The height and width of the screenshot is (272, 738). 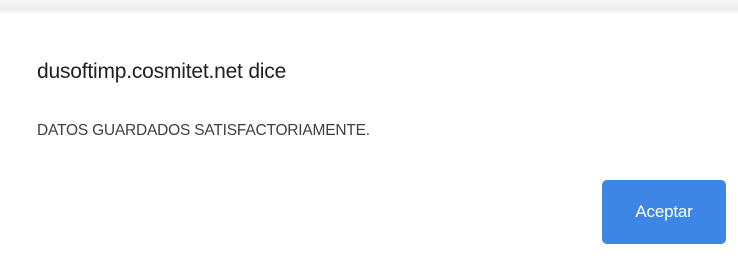 What do you see at coordinates (369, 7) in the screenshot?
I see `dialog-top-edge` at bounding box center [369, 7].